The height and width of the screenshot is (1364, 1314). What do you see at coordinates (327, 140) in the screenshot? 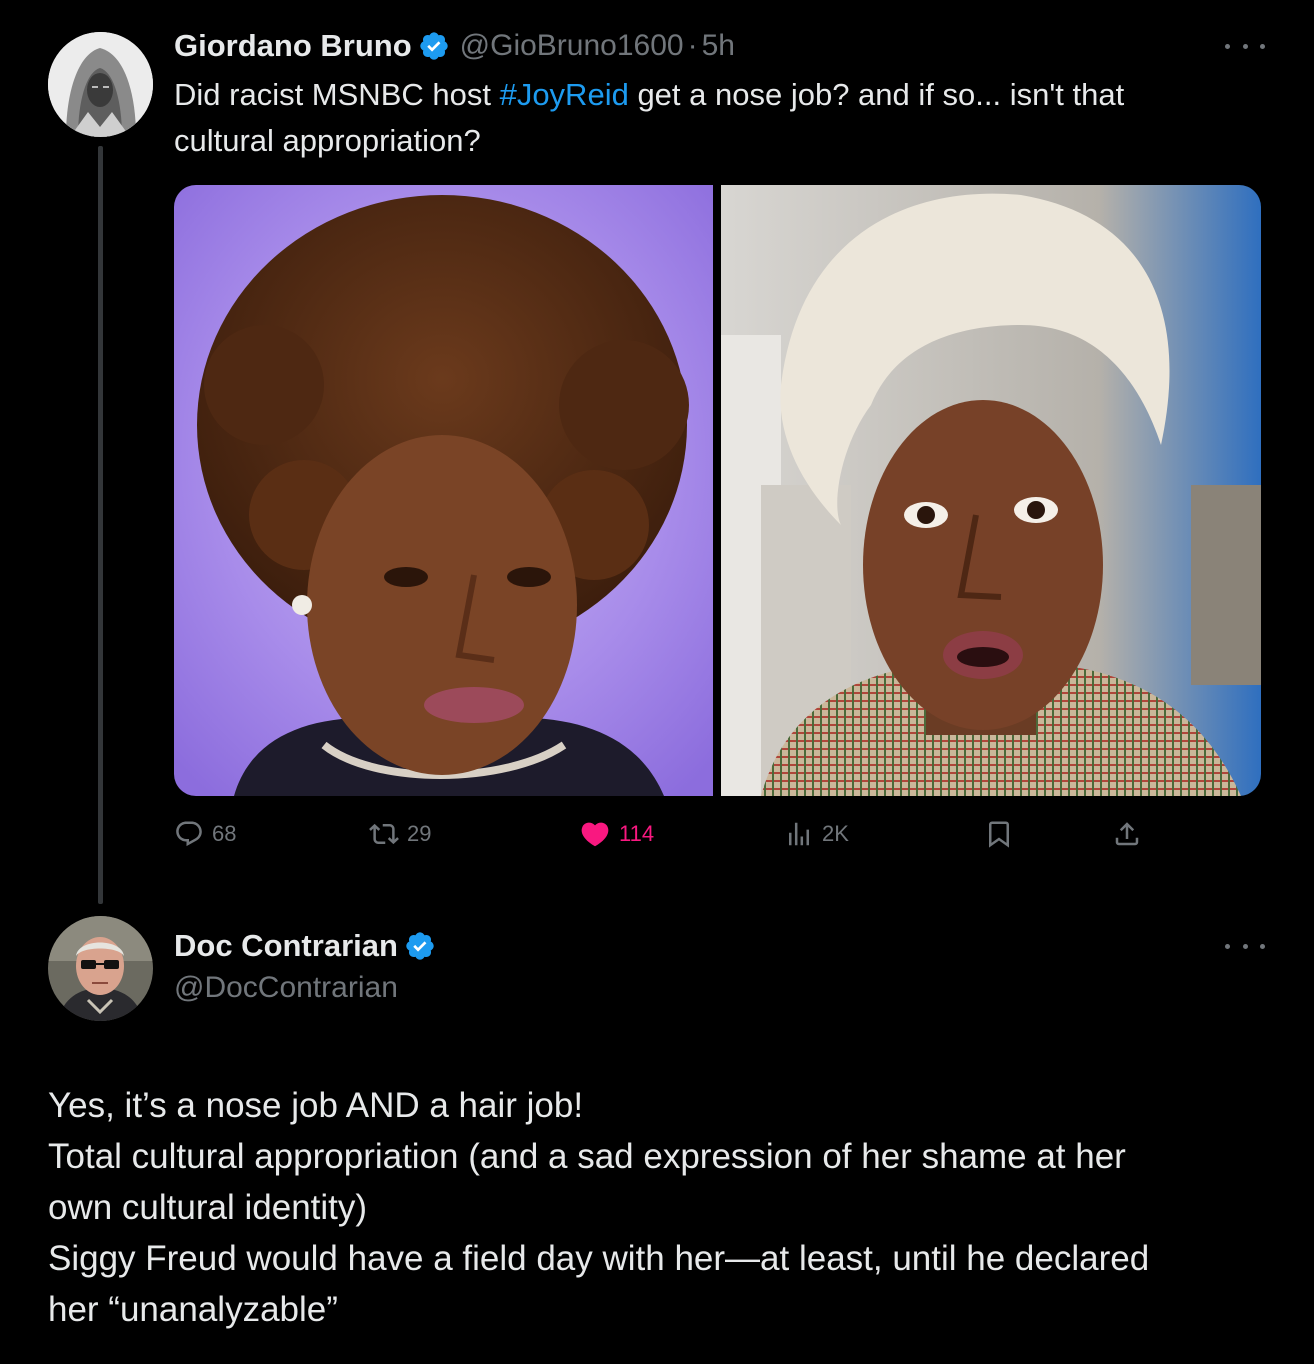
I see `tweet-text-line: cultural appropriation?` at bounding box center [327, 140].